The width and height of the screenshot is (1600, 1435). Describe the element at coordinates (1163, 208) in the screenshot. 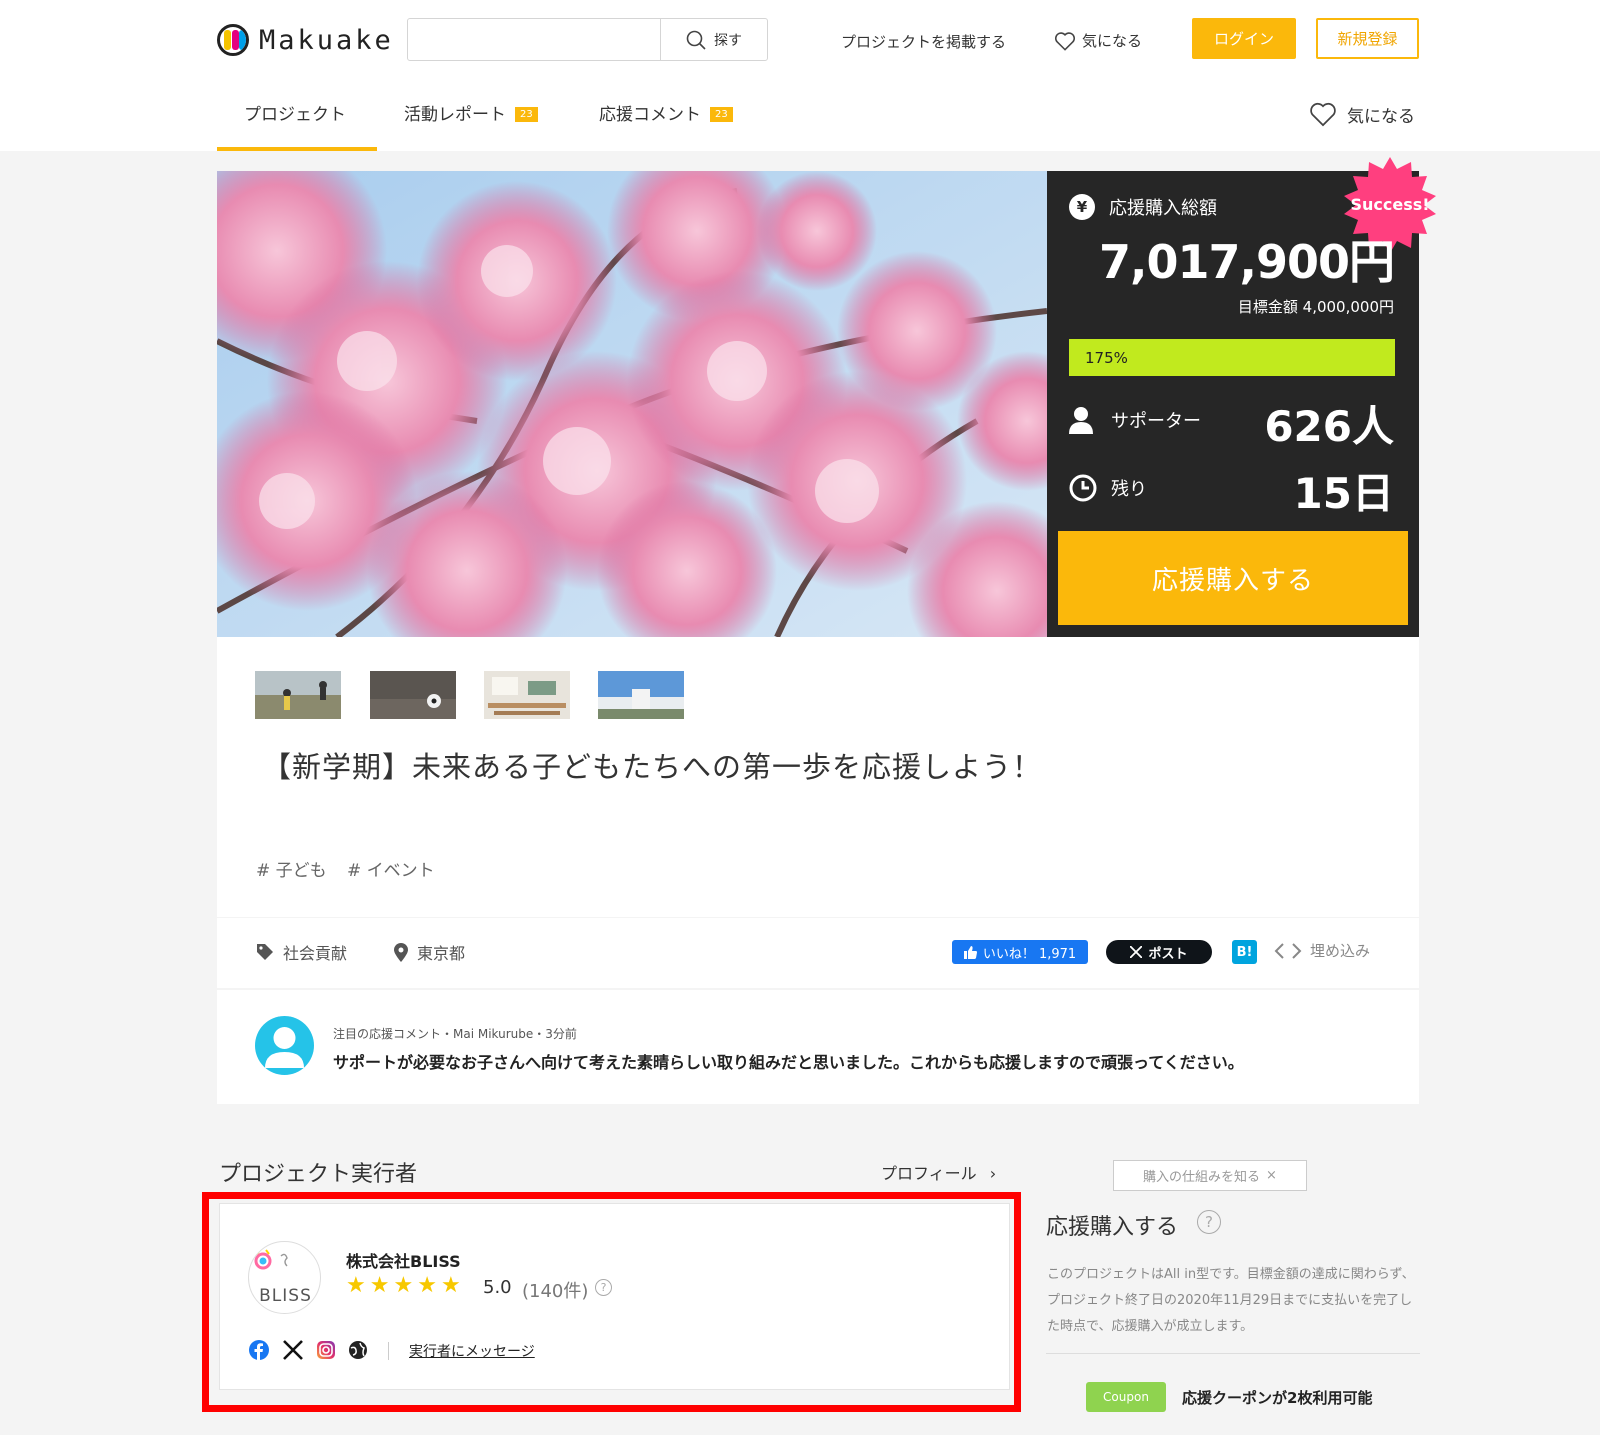

I see `funding-label: 応援購入総額` at that location.